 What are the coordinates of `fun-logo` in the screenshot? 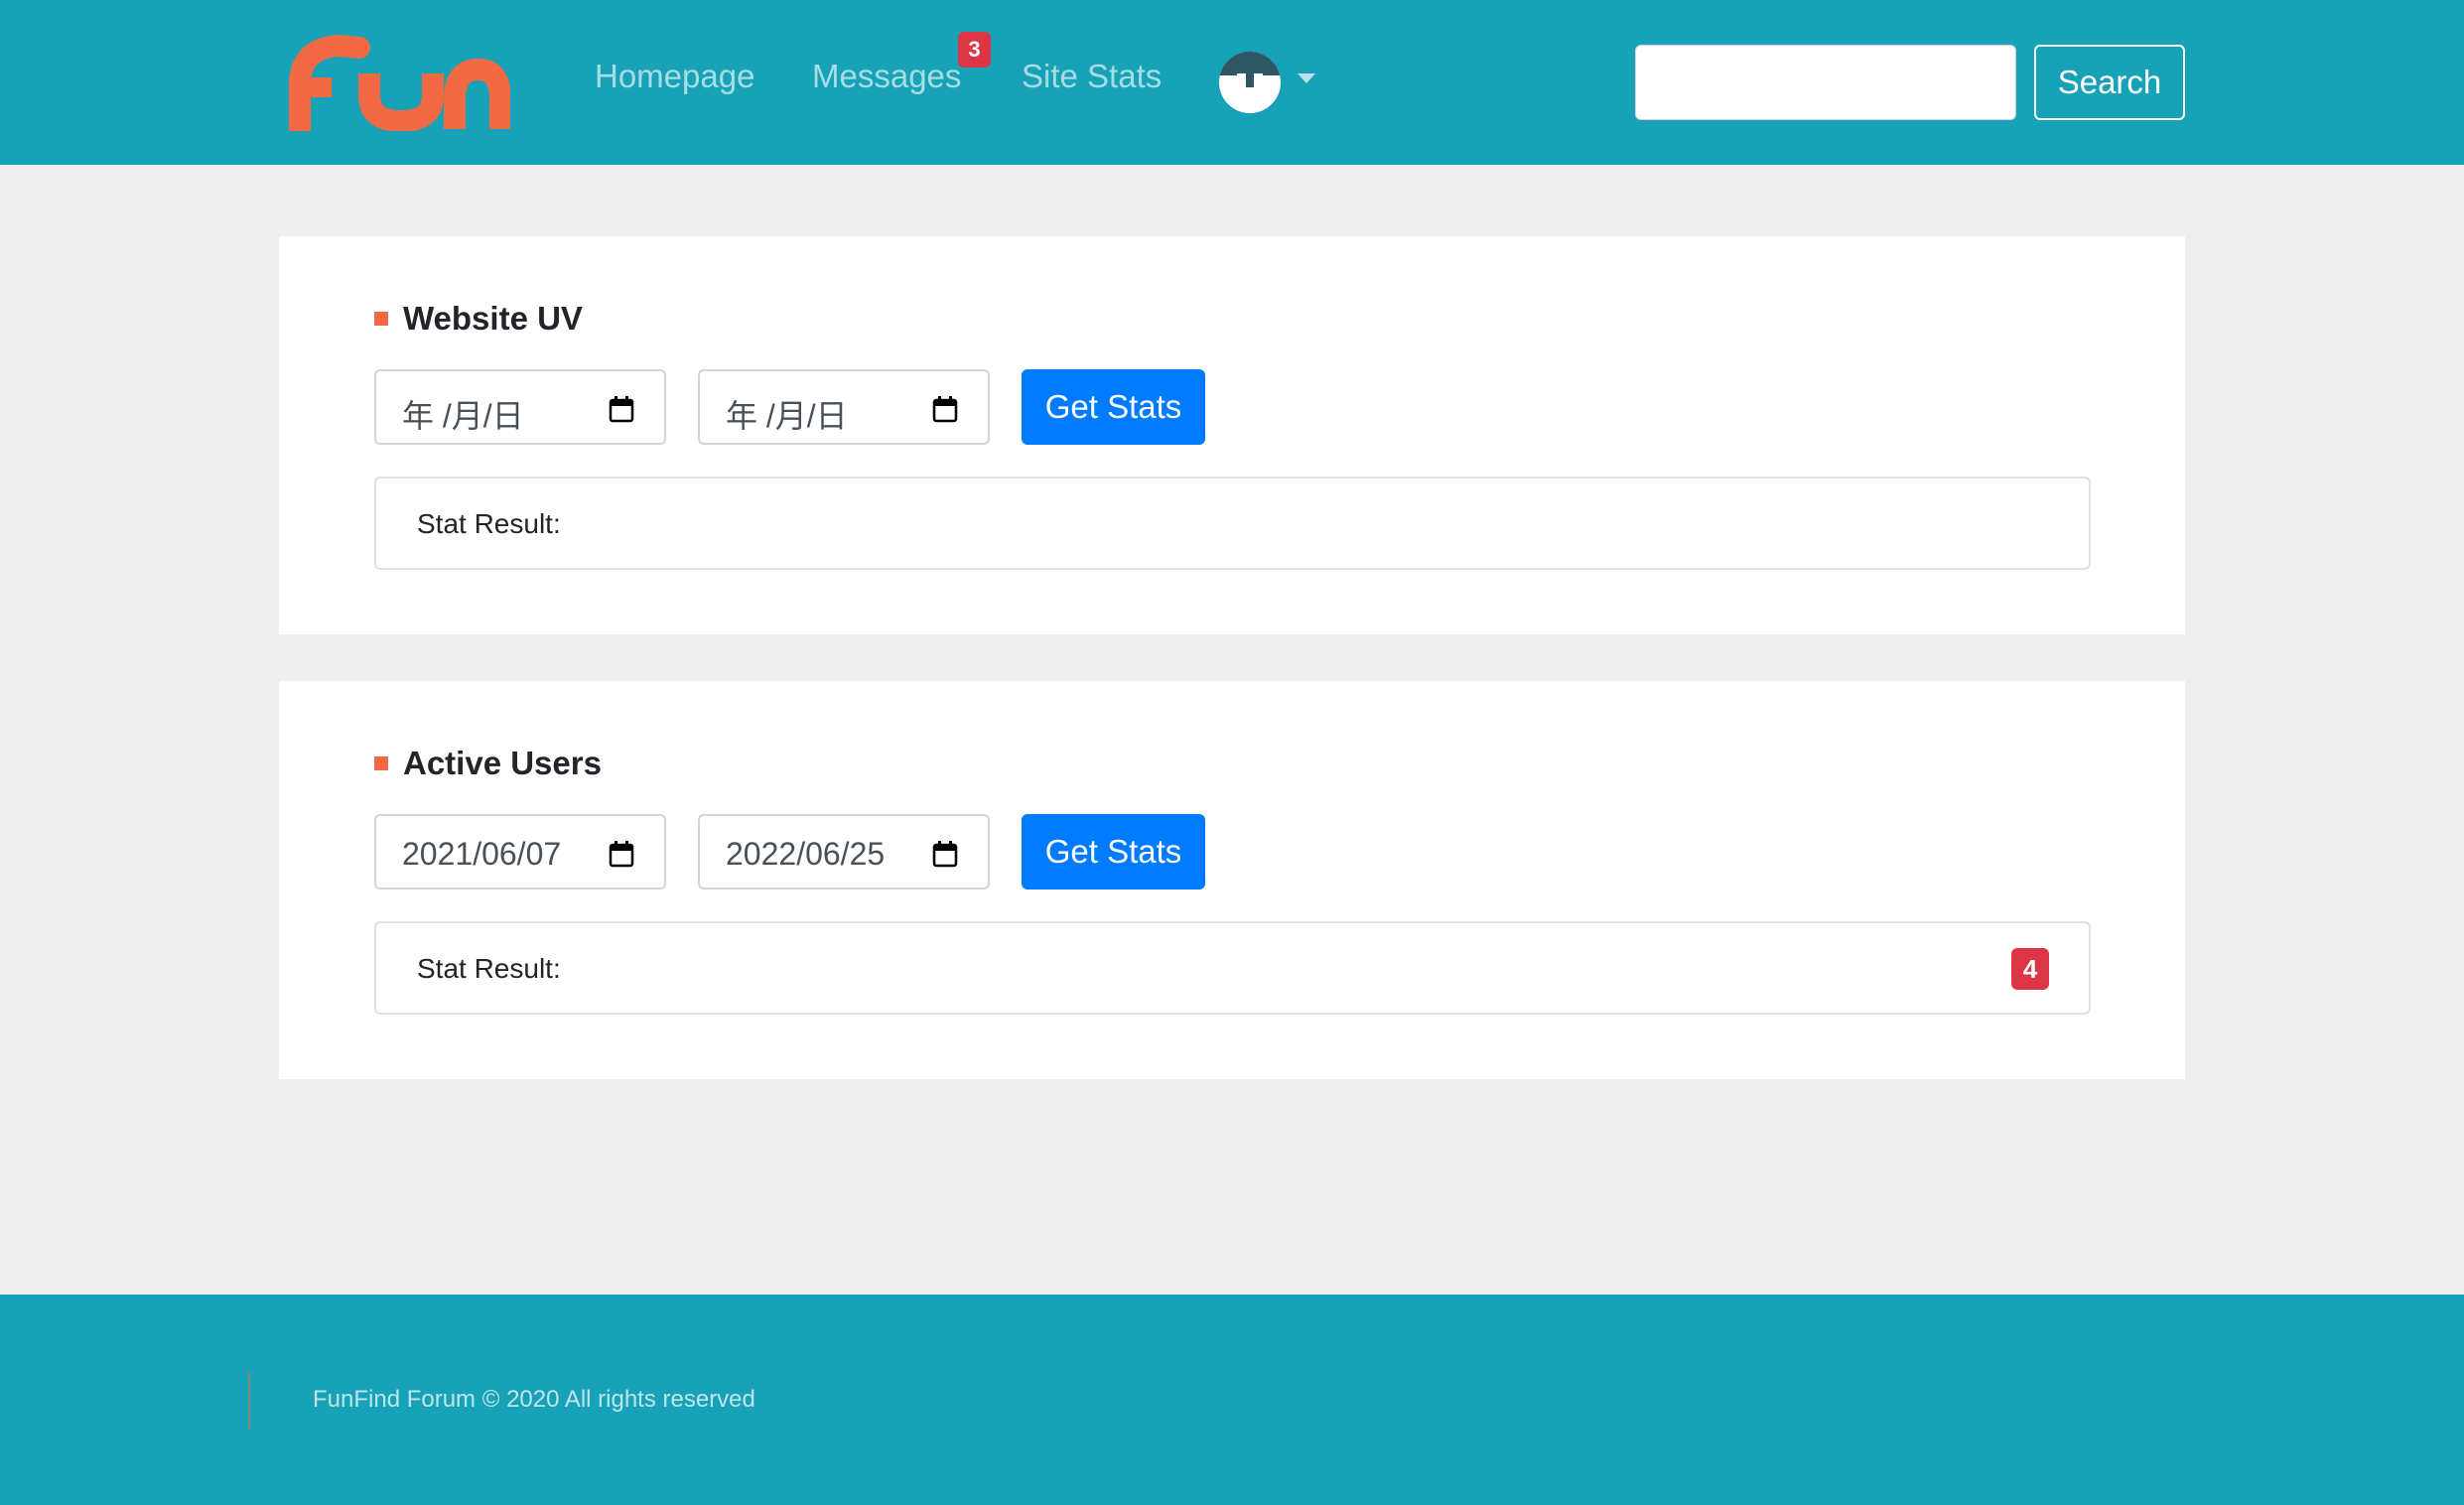 It's located at (399, 82).